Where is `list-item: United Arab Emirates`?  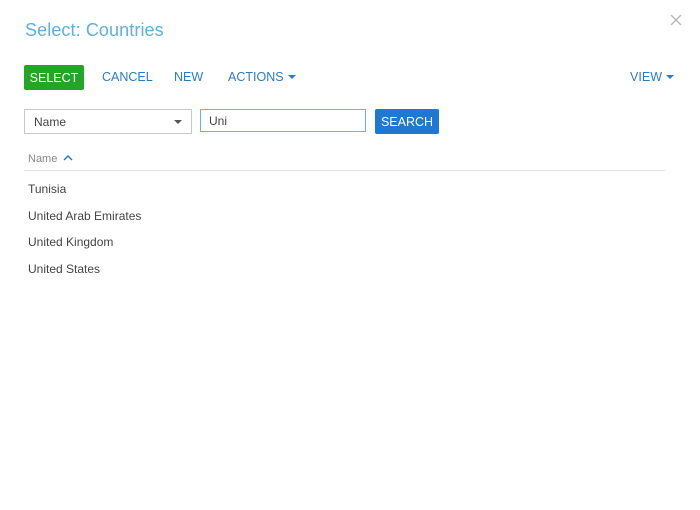
list-item: United Arab Emirates is located at coordinates (344, 216).